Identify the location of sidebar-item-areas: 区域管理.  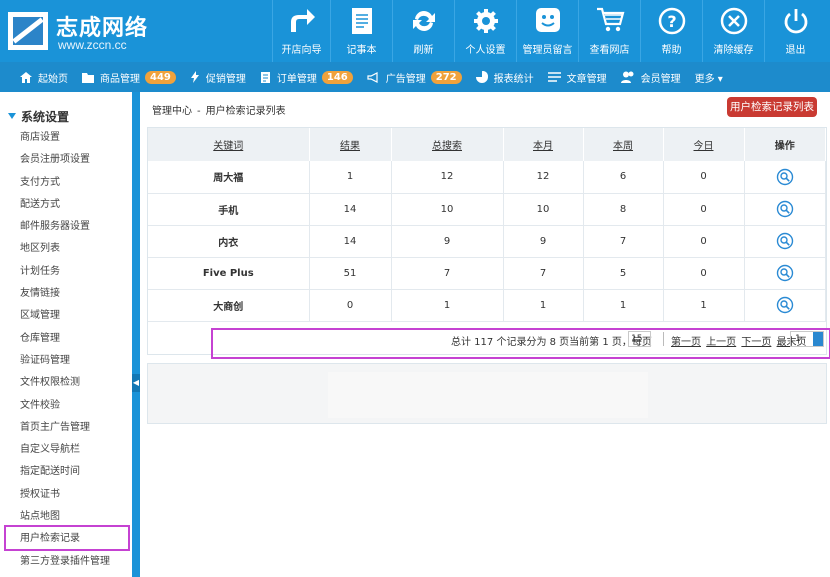
(65, 316).